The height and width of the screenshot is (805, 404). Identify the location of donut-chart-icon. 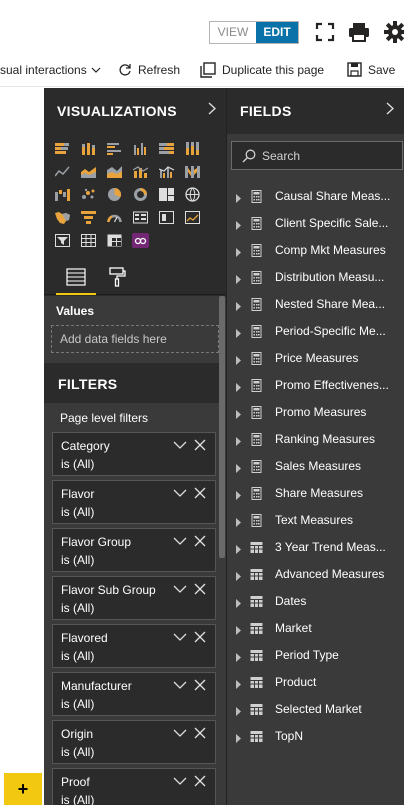
(140, 194).